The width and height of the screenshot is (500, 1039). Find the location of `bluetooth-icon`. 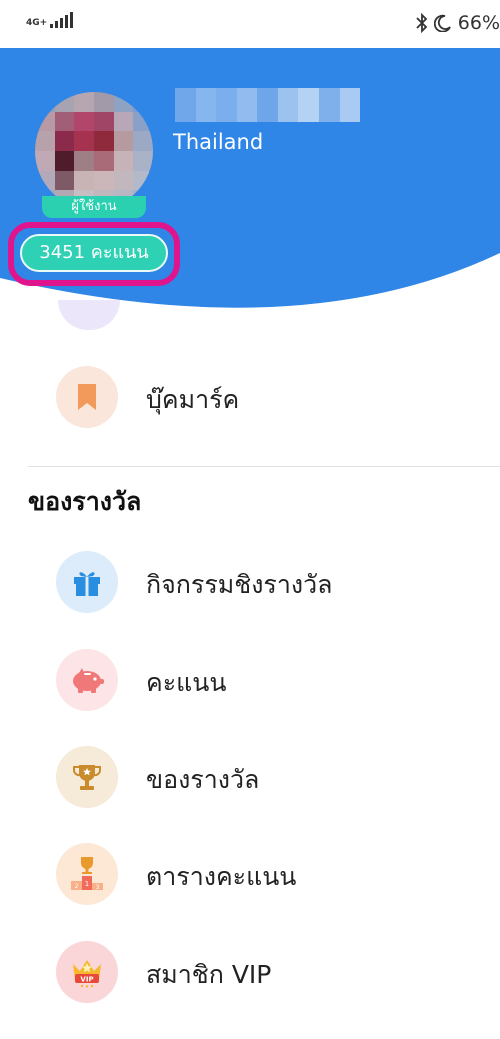

bluetooth-icon is located at coordinates (422, 23).